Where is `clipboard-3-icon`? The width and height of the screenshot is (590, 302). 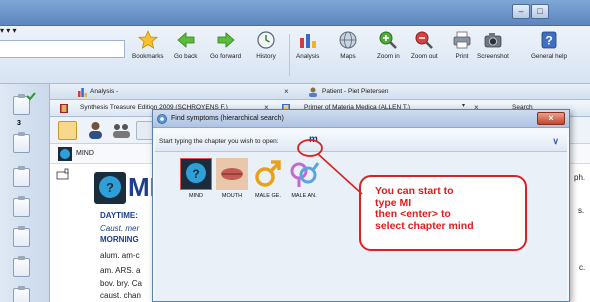 clipboard-3-icon is located at coordinates (21, 176).